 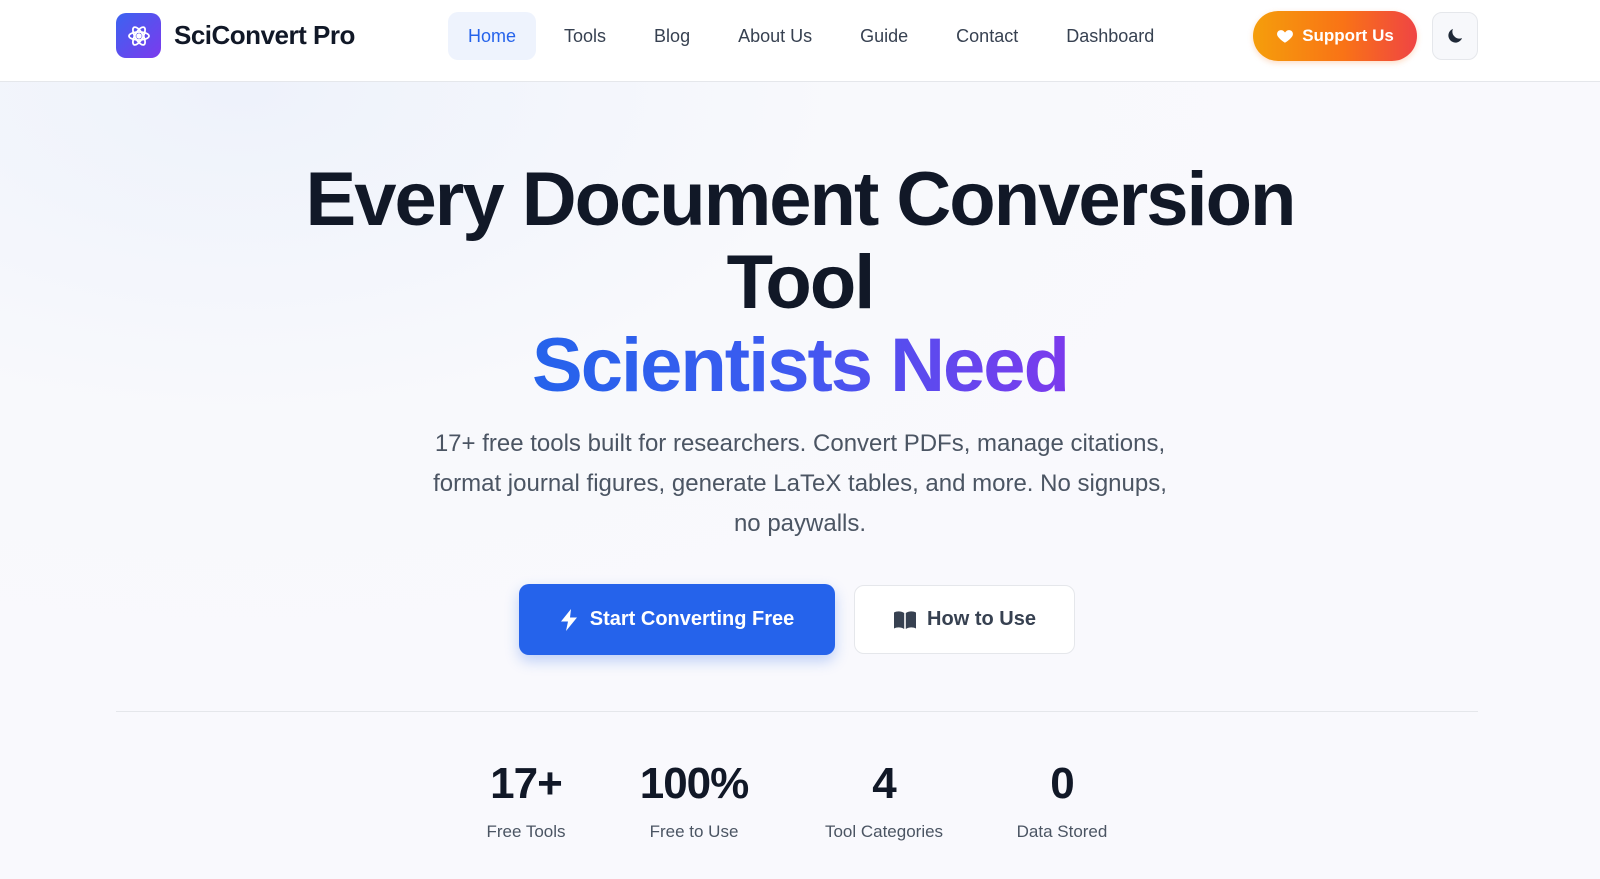 I want to click on stat-tool-categories: 4 Tool Categories, so click(x=884, y=800).